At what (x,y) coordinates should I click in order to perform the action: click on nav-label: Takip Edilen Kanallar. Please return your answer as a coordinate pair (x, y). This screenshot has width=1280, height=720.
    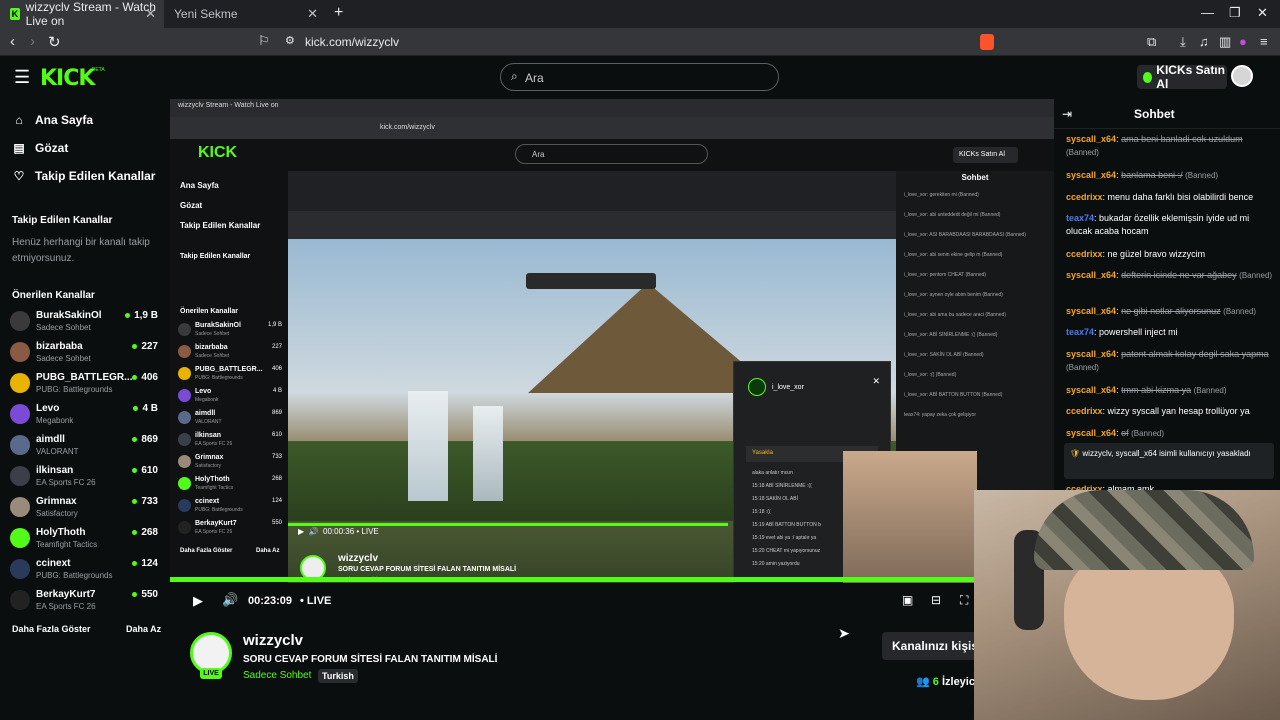
    Looking at the image, I should click on (95, 176).